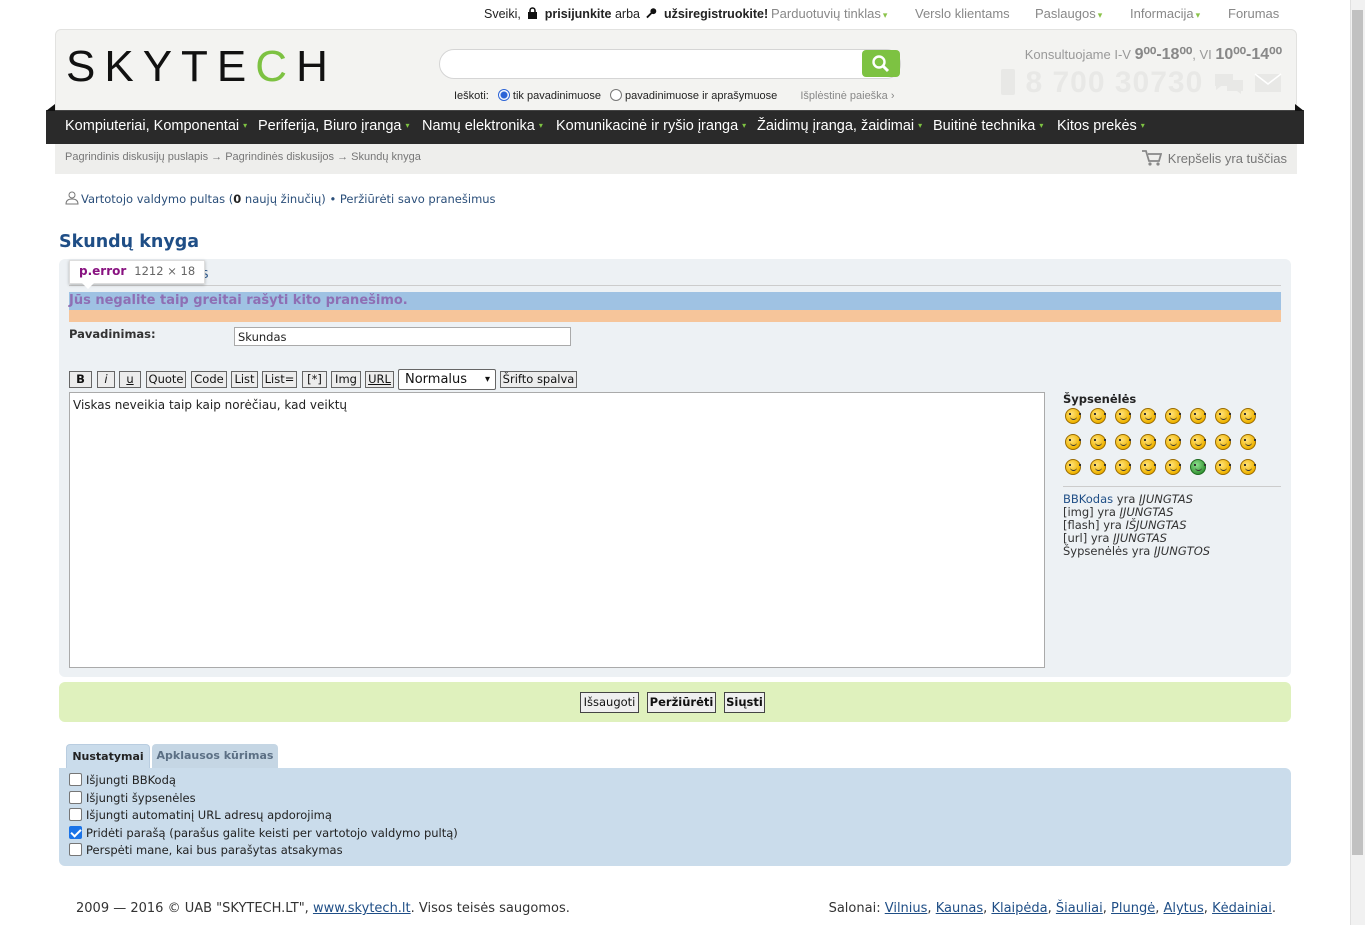 This screenshot has height=925, width=1365. Describe the element at coordinates (651, 126) in the screenshot. I see `menu-item: Komunikacinė ir ryšio įranga ▾` at that location.